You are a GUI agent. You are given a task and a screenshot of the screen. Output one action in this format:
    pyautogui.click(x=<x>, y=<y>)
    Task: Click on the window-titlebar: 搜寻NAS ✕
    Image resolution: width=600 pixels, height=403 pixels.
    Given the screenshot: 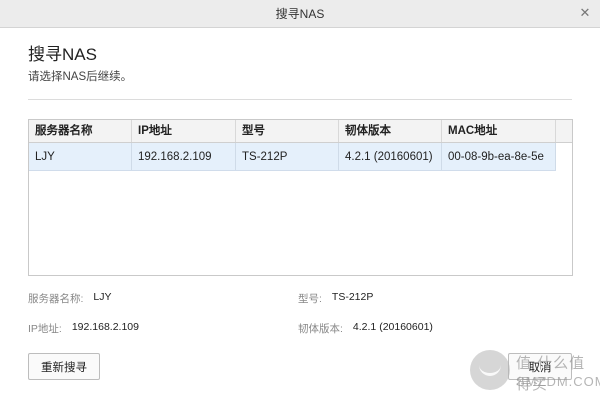 What is the action you would take?
    pyautogui.click(x=300, y=14)
    